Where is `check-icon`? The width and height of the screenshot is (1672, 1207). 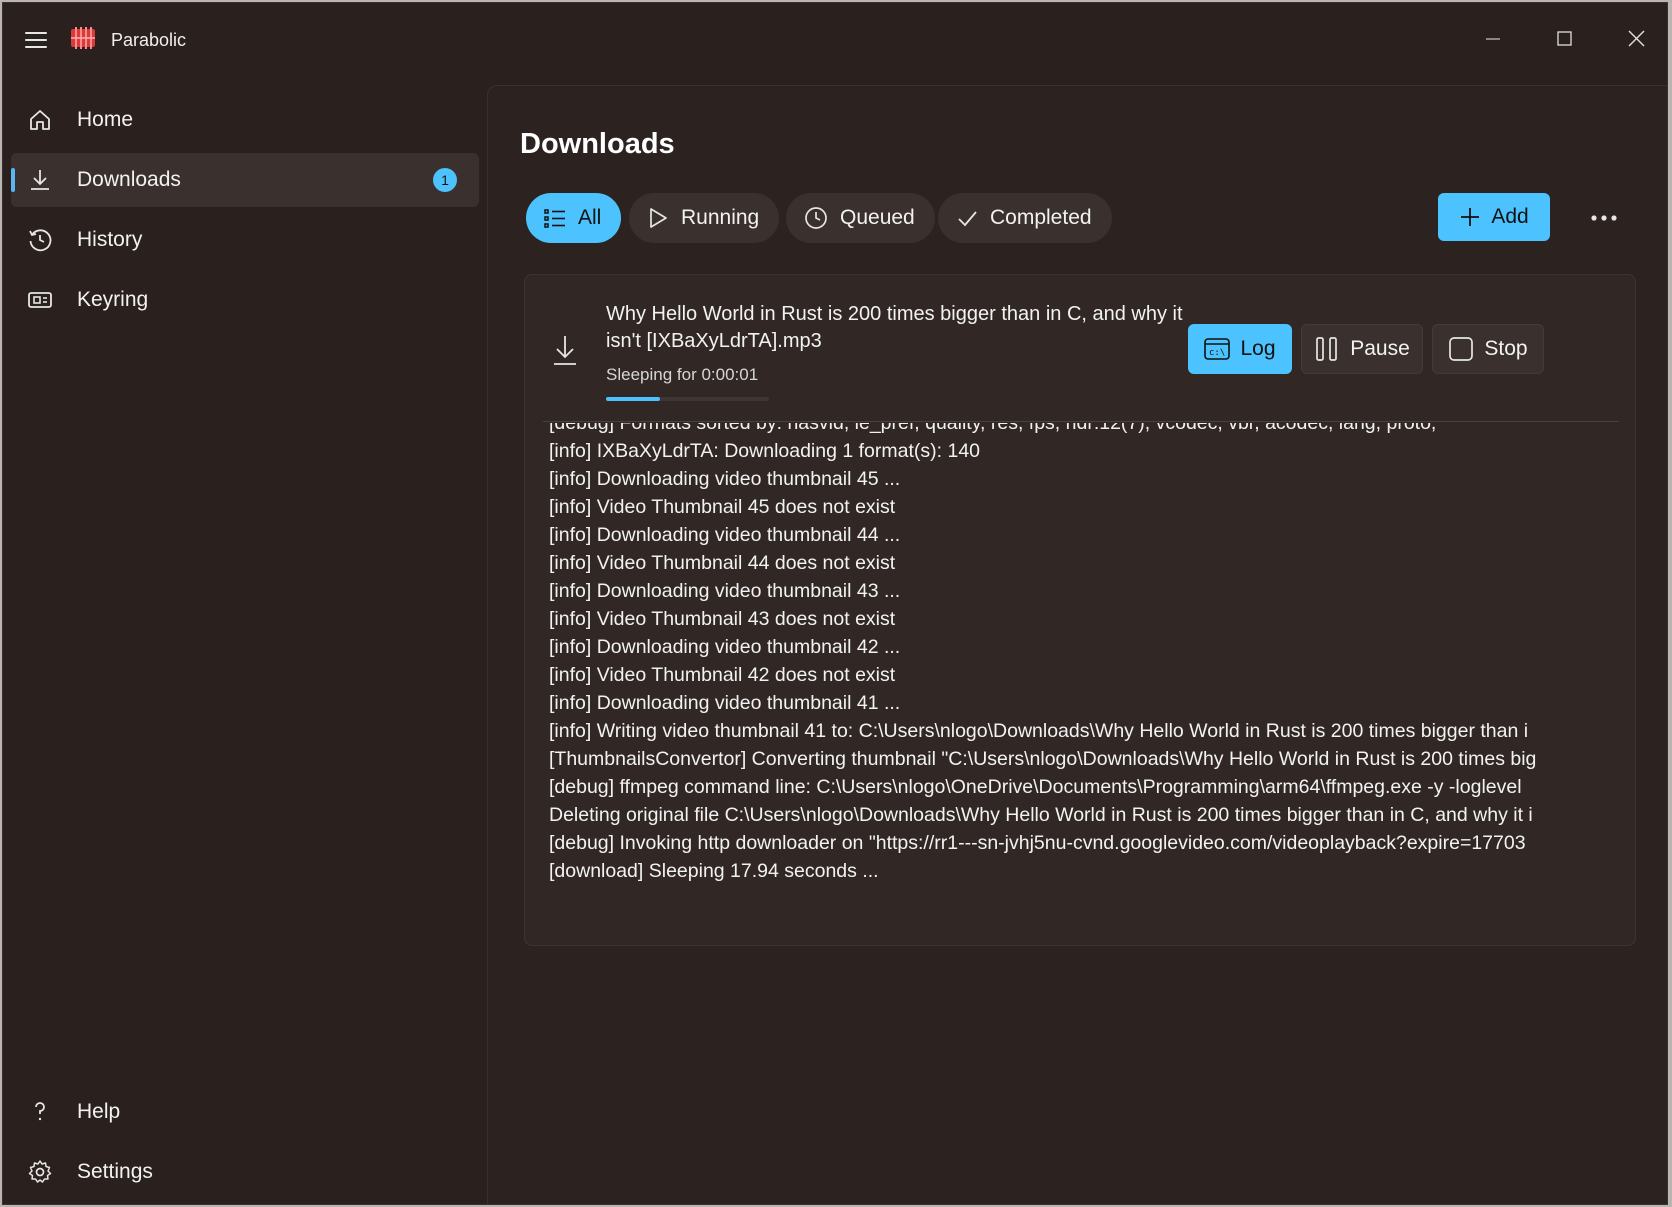 check-icon is located at coordinates (967, 219).